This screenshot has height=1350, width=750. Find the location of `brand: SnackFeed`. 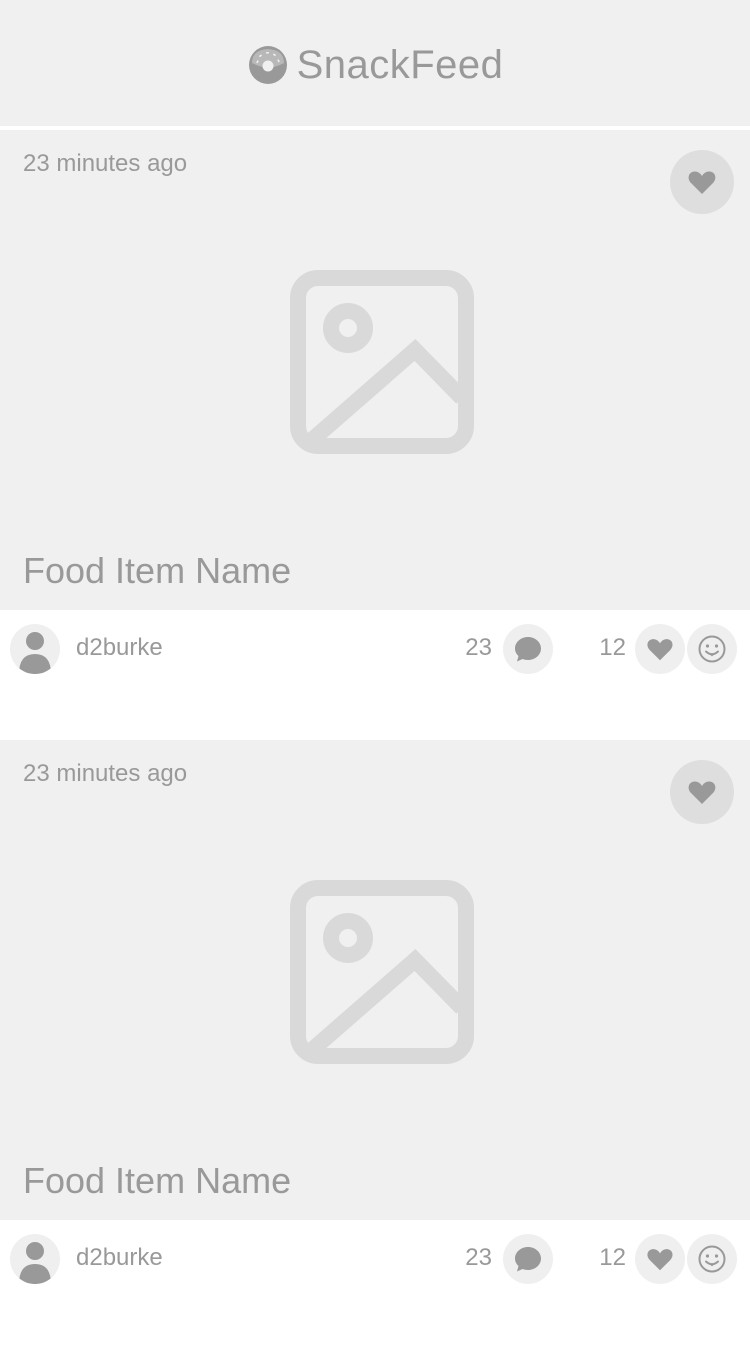

brand: SnackFeed is located at coordinates (375, 65).